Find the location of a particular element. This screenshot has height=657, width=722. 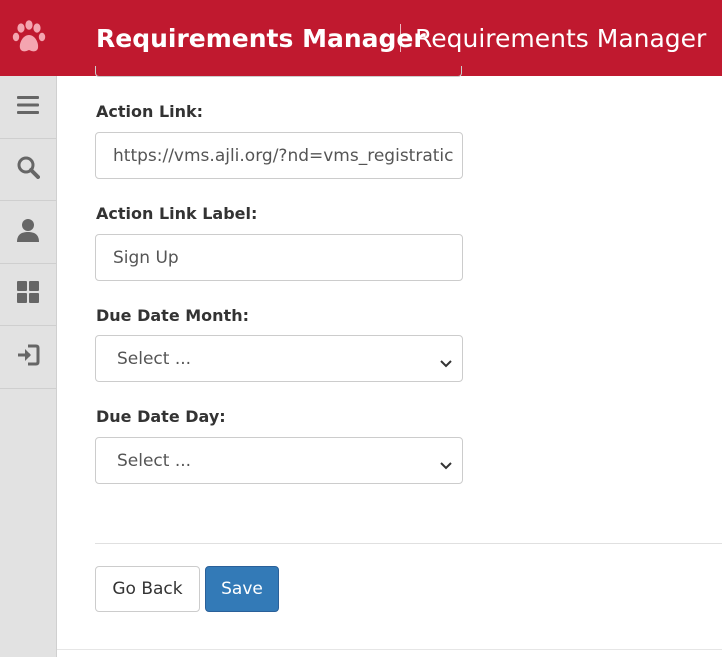

due-date-month-label: Due Date Month: is located at coordinates (172, 315).